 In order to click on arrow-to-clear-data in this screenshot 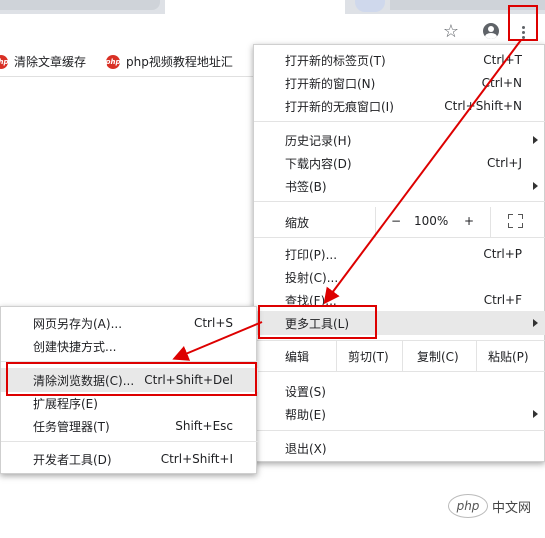, I will do `click(217, 341)`.